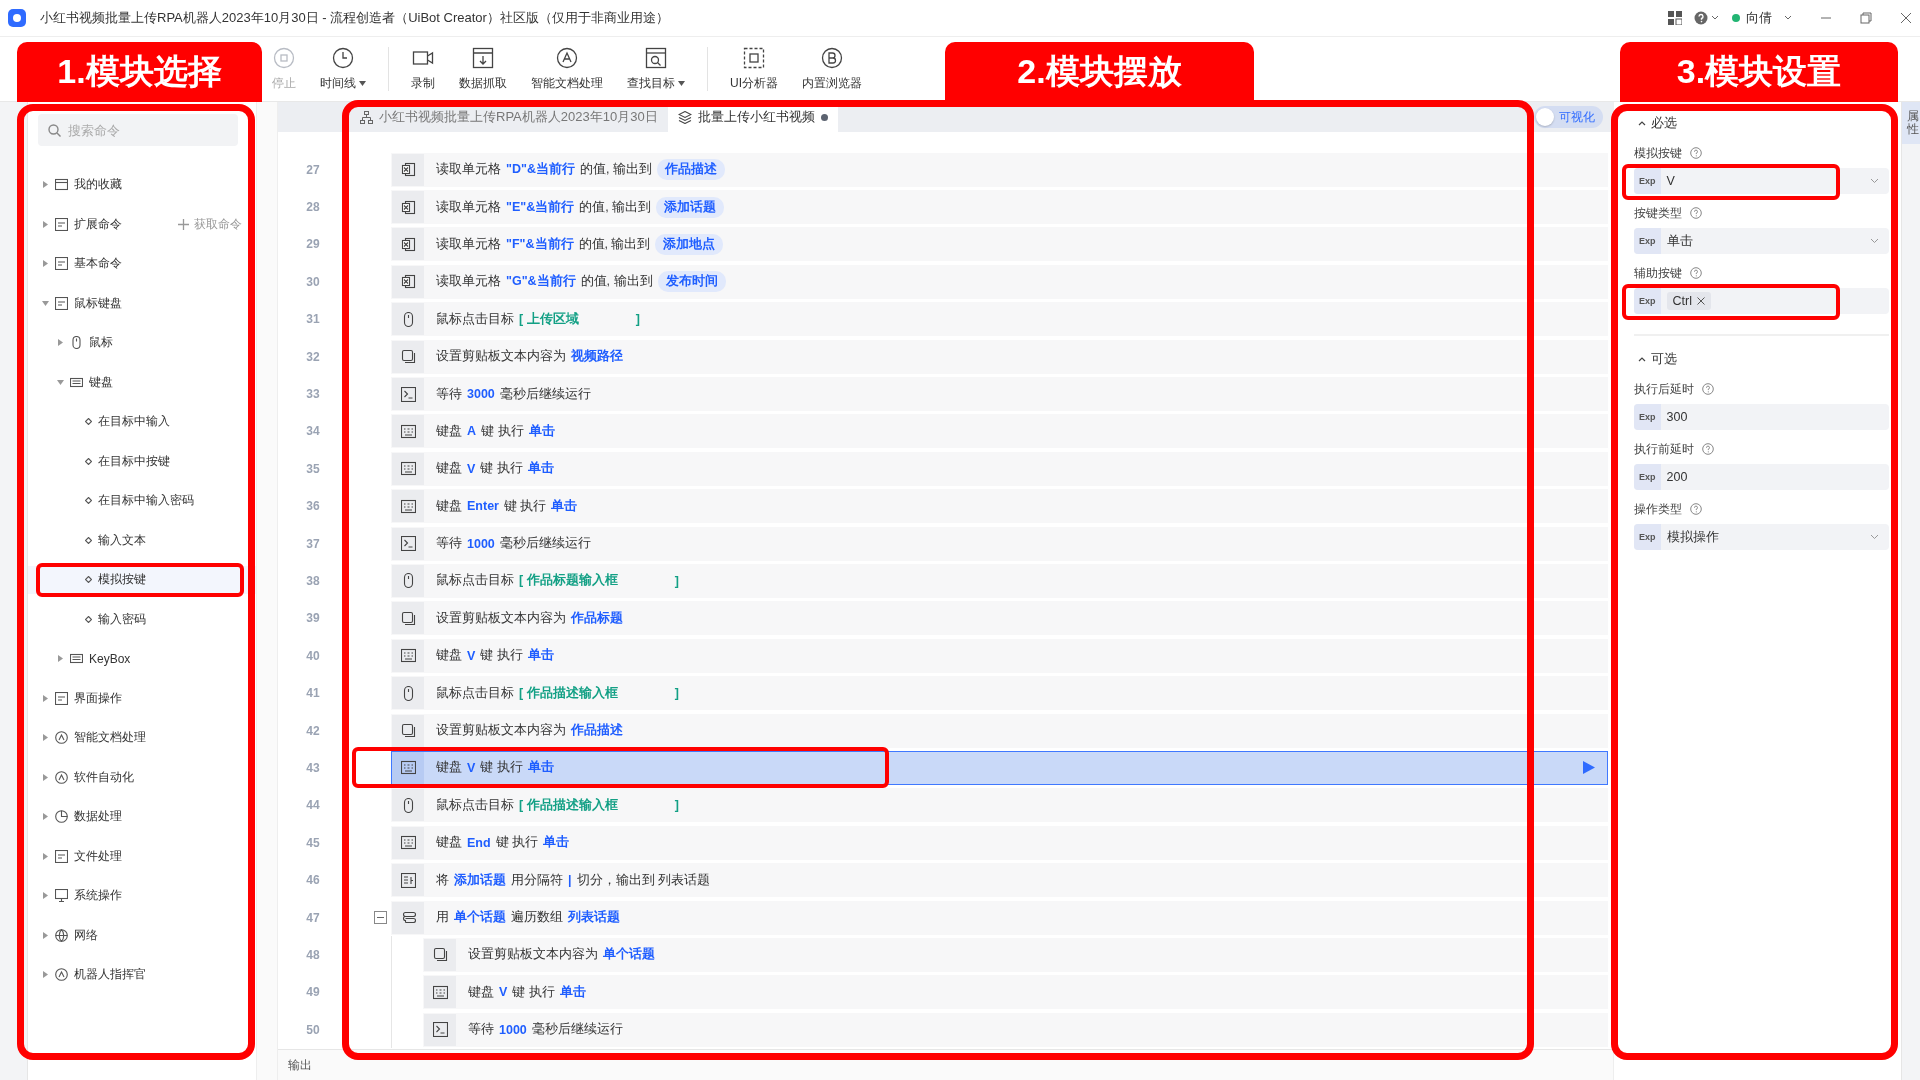  What do you see at coordinates (1688, 301) in the screenshot?
I see `key-tag: Ctrl` at bounding box center [1688, 301].